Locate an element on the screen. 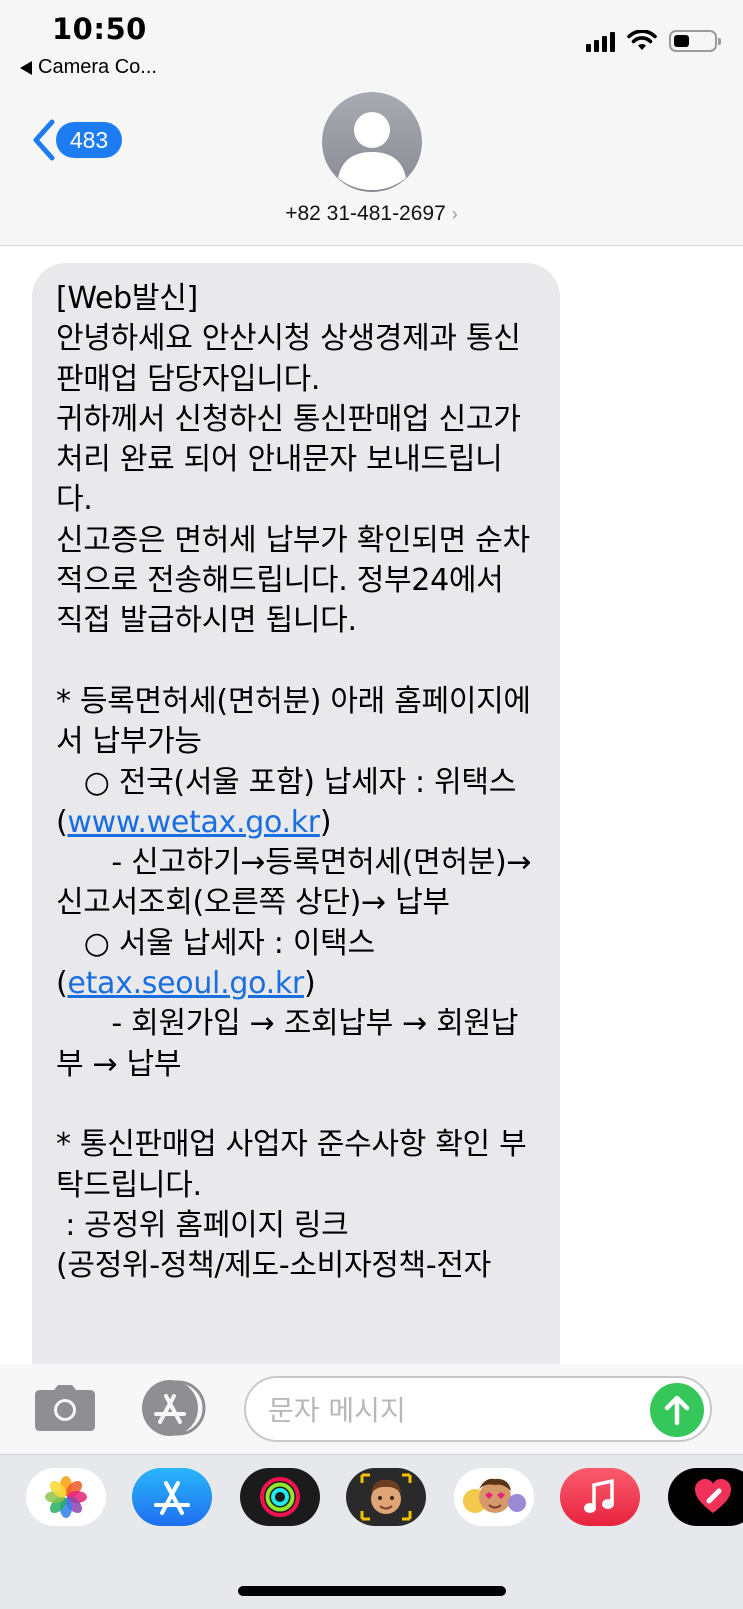  memoji-face-icon is located at coordinates (386, 1497).